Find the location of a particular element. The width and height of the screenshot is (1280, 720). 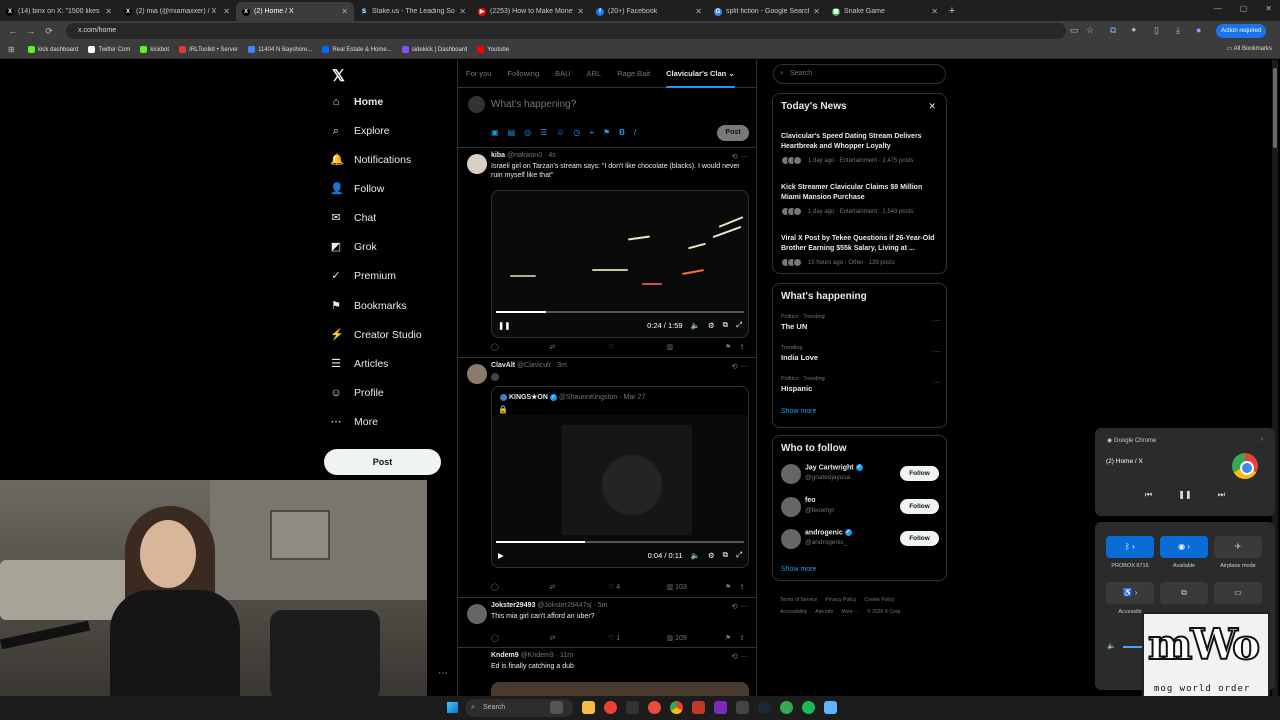

poll-icon: ☰ is located at coordinates (543, 133).